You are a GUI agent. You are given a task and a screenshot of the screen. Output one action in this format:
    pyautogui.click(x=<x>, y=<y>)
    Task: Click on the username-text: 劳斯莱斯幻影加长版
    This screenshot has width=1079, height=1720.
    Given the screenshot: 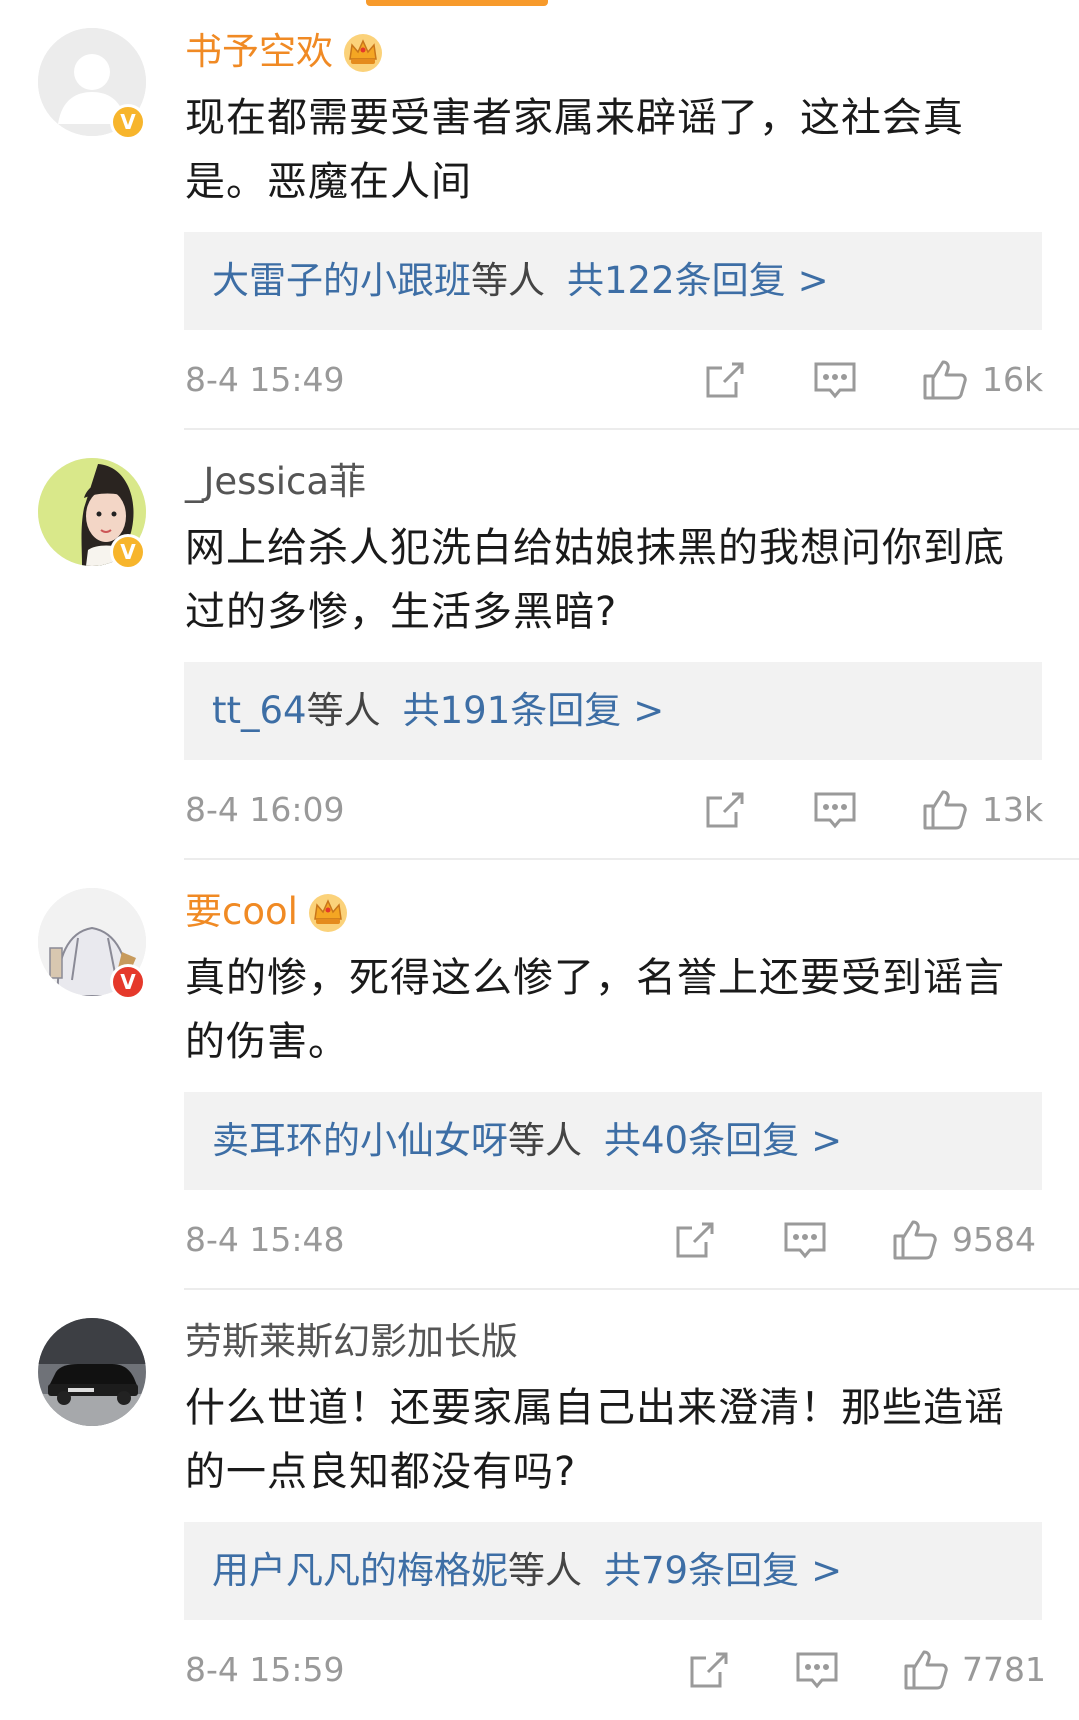 What is the action you would take?
    pyautogui.click(x=351, y=1342)
    